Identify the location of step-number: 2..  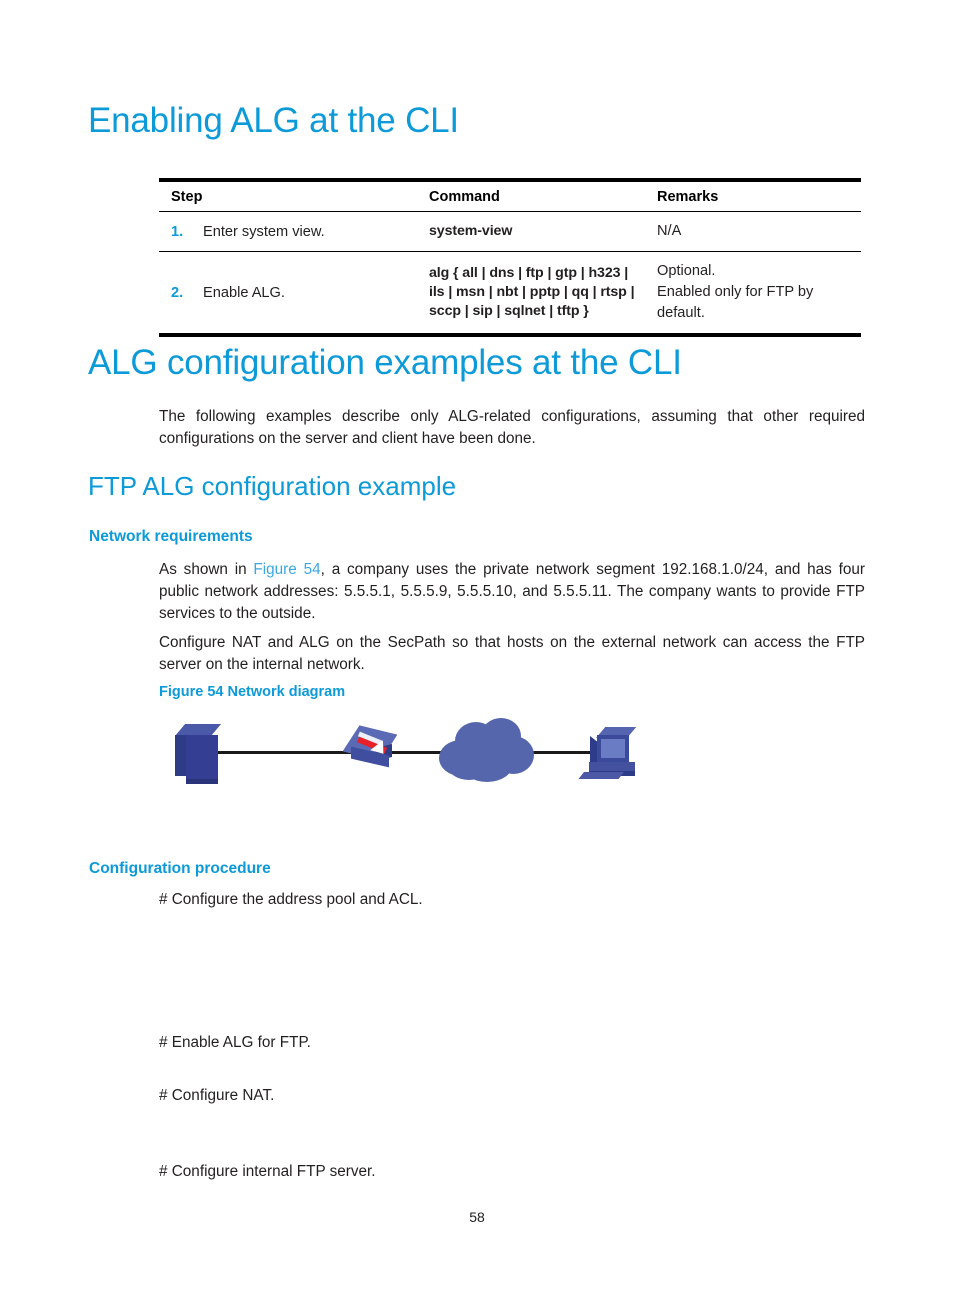
(177, 292).